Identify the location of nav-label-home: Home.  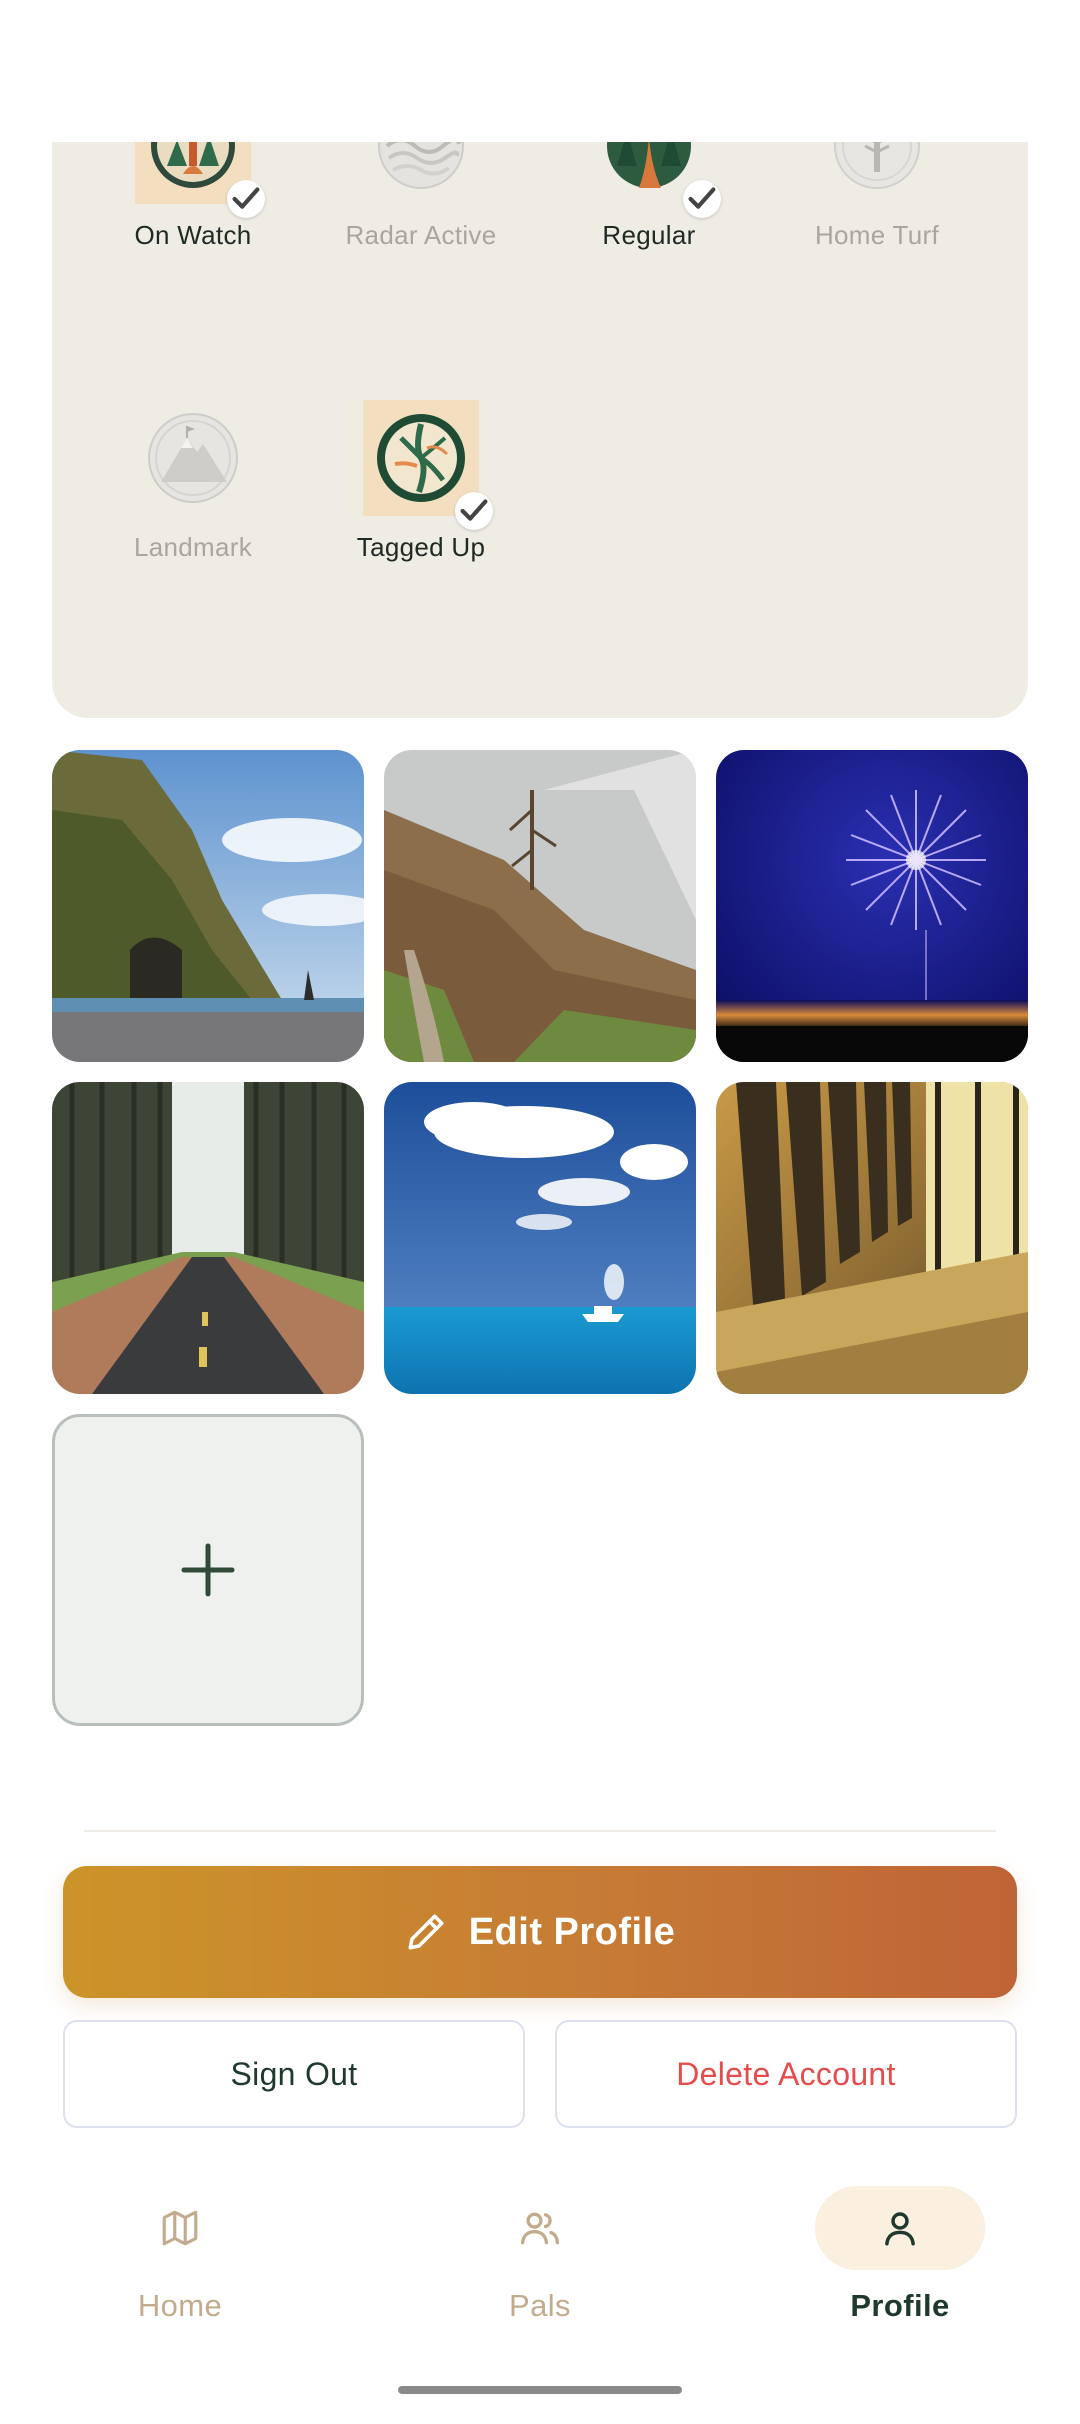
(180, 2305).